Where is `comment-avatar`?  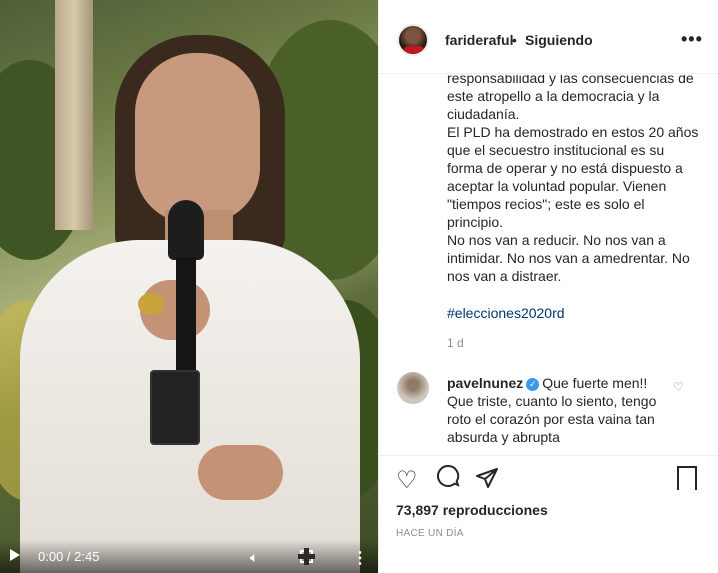
comment-avatar is located at coordinates (413, 388).